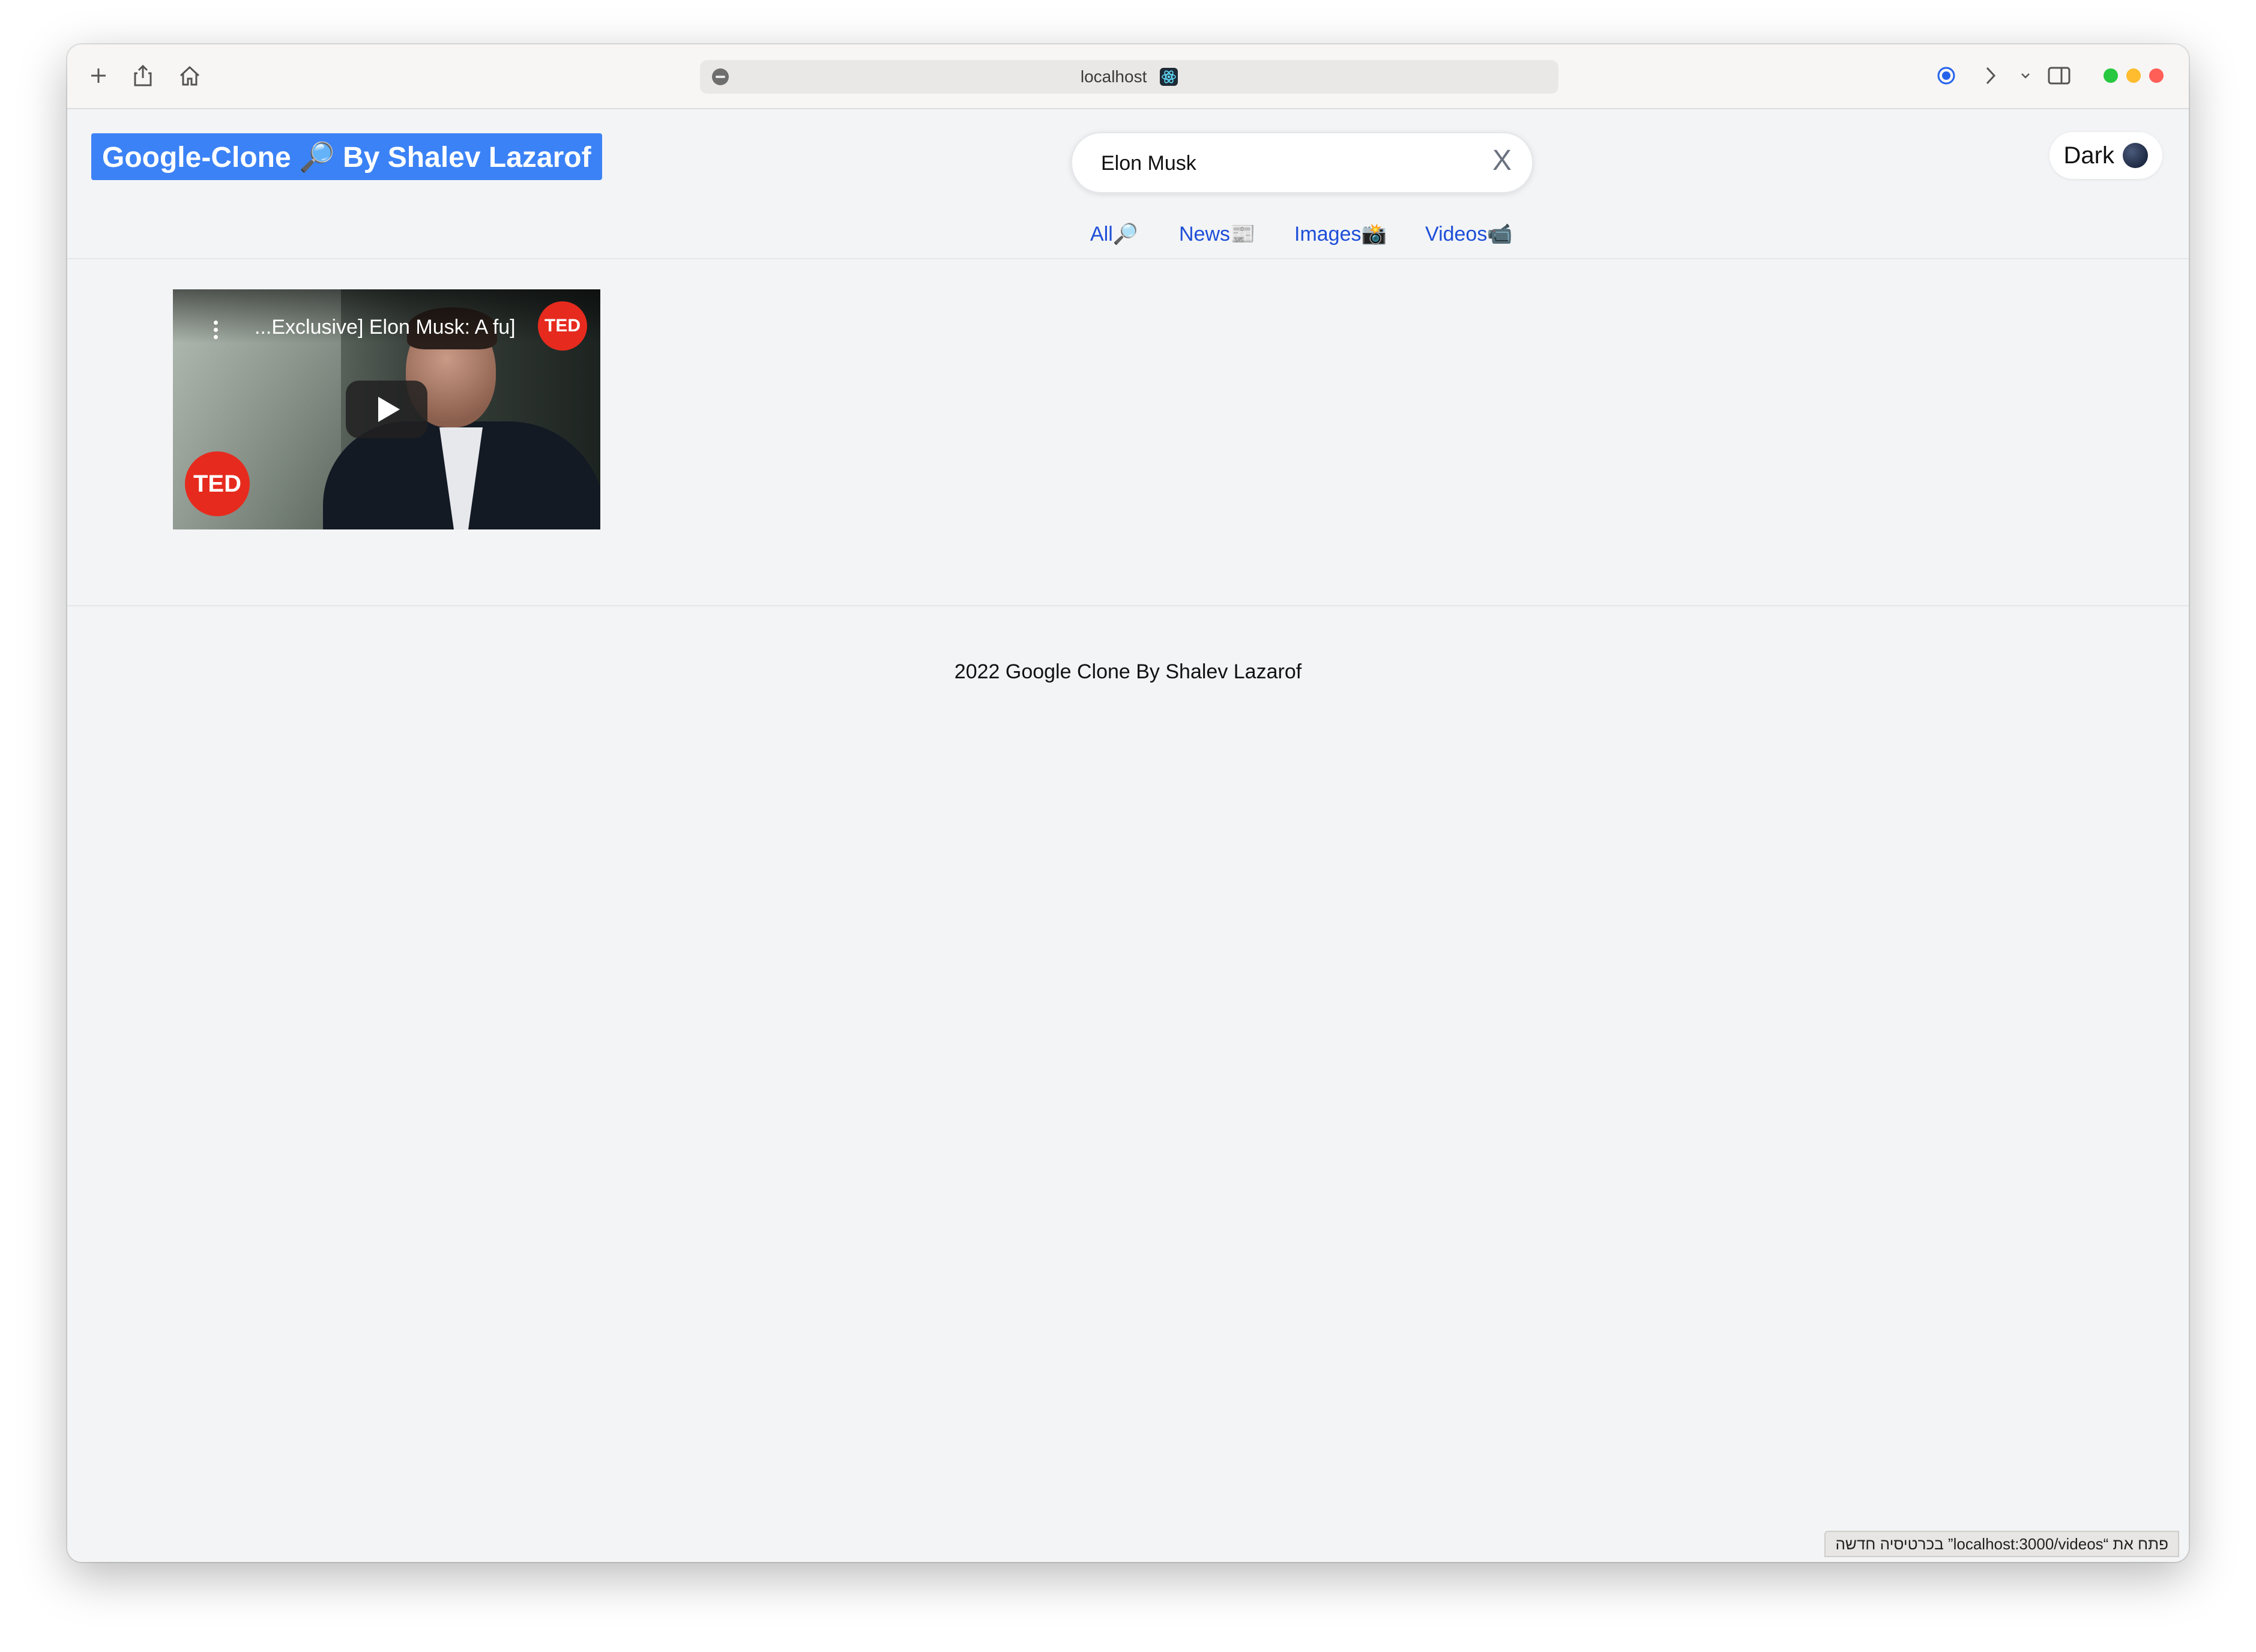 Image resolution: width=2256 pixels, height=1652 pixels. Describe the element at coordinates (2133, 75) in the screenshot. I see `minimize-button` at that location.